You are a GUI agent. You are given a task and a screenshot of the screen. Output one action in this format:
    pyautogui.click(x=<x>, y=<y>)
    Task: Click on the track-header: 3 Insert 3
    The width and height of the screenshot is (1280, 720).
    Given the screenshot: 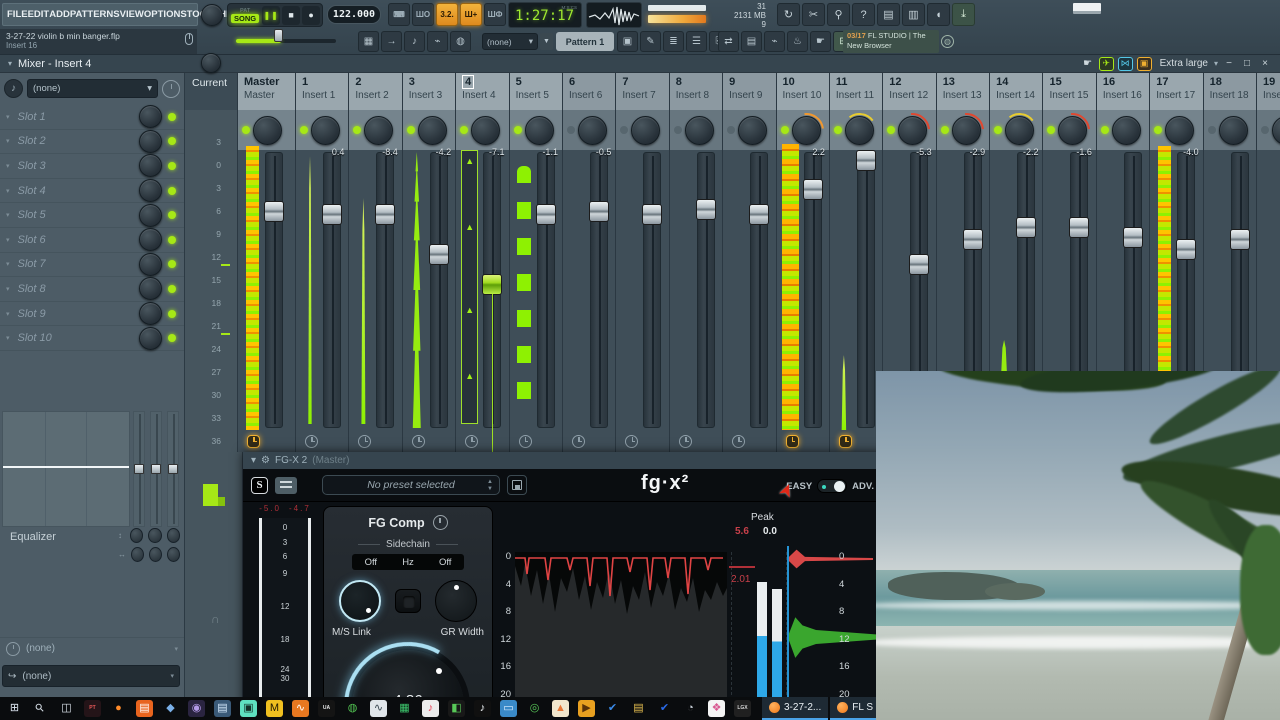 What is the action you would take?
    pyautogui.click(x=429, y=91)
    